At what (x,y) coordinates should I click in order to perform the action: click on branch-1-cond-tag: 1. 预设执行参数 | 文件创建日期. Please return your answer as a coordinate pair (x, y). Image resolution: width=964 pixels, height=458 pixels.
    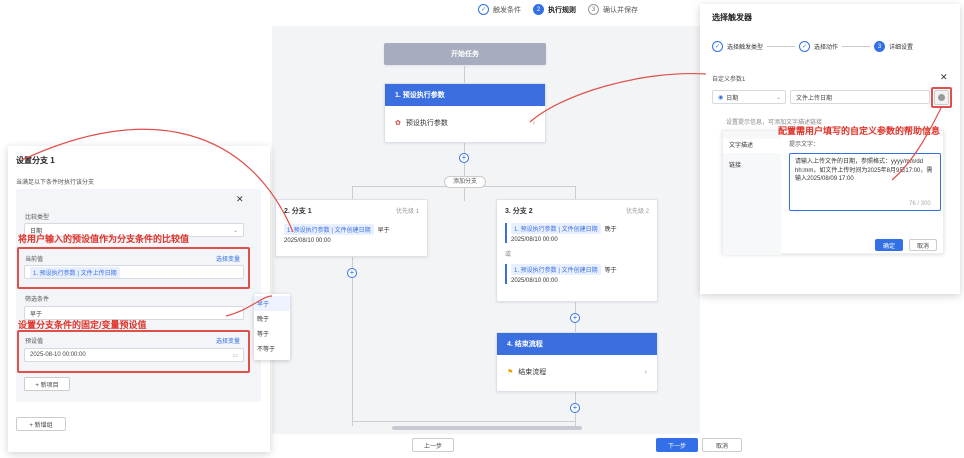
    Looking at the image, I should click on (329, 229).